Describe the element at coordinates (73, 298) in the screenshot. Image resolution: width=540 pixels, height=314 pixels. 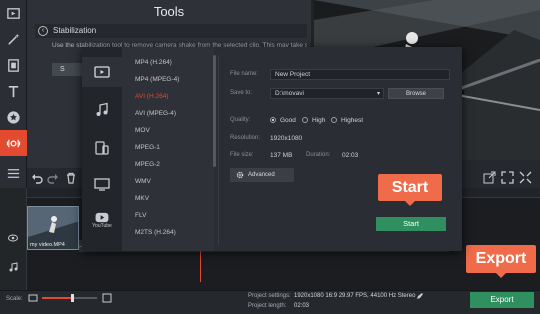
I see `scale-knob` at that location.